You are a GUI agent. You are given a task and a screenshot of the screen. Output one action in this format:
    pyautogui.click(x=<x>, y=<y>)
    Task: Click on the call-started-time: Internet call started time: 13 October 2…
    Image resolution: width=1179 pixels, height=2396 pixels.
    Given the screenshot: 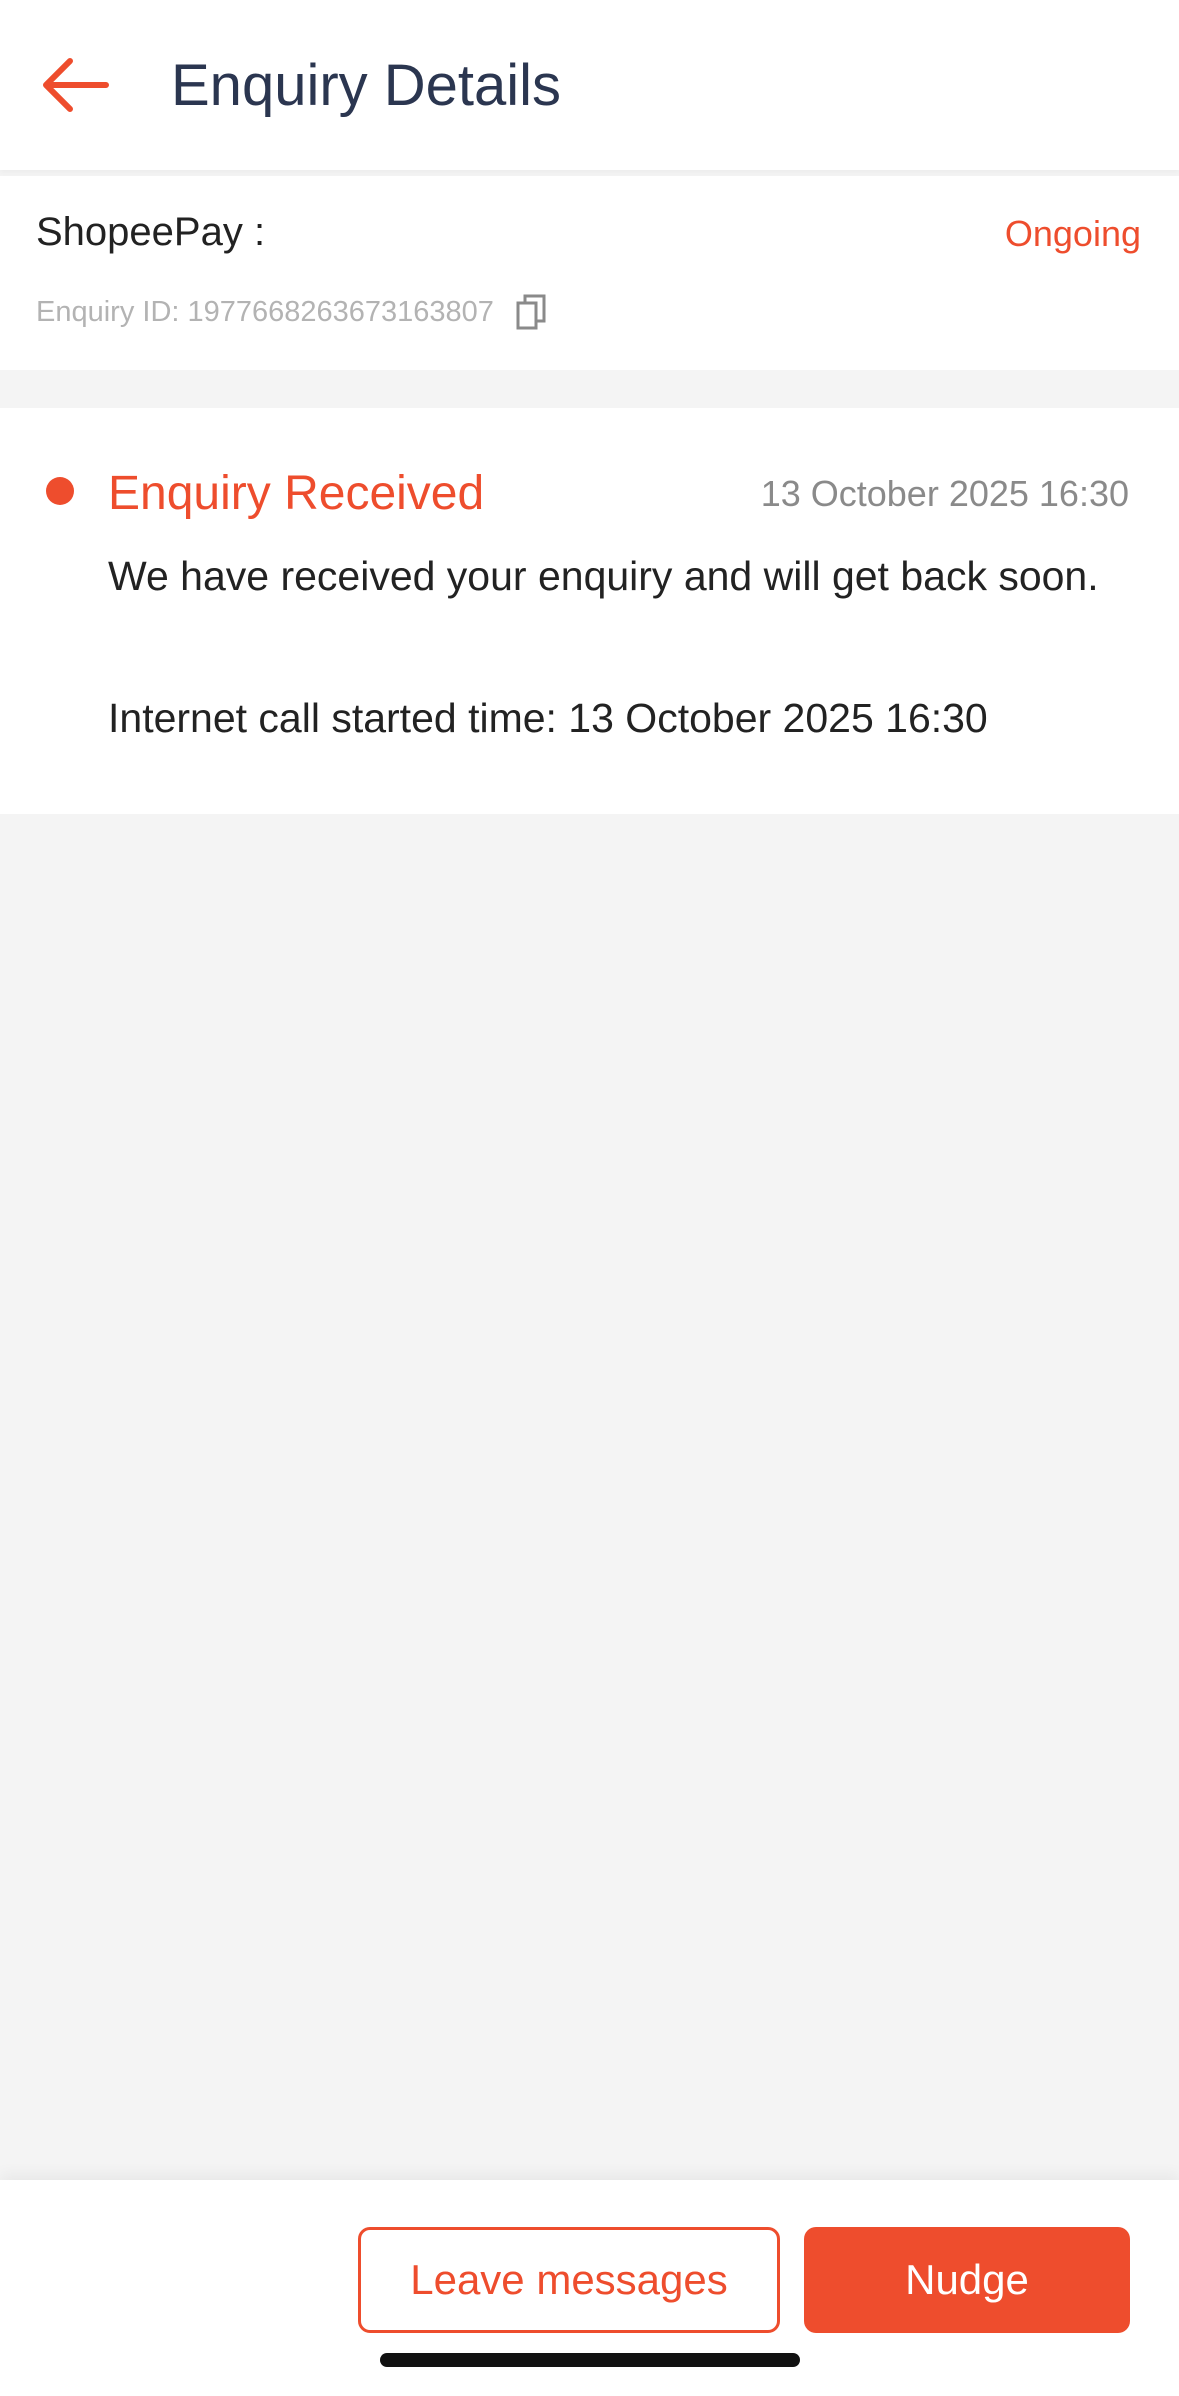 What is the action you would take?
    pyautogui.click(x=548, y=718)
    